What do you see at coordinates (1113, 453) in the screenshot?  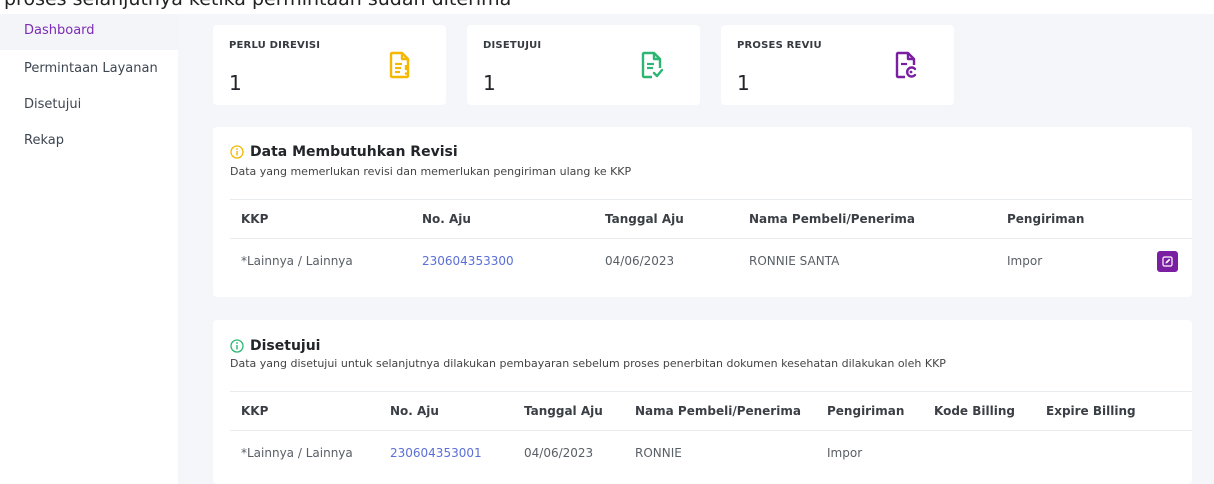 I see `cell-expire-billing` at bounding box center [1113, 453].